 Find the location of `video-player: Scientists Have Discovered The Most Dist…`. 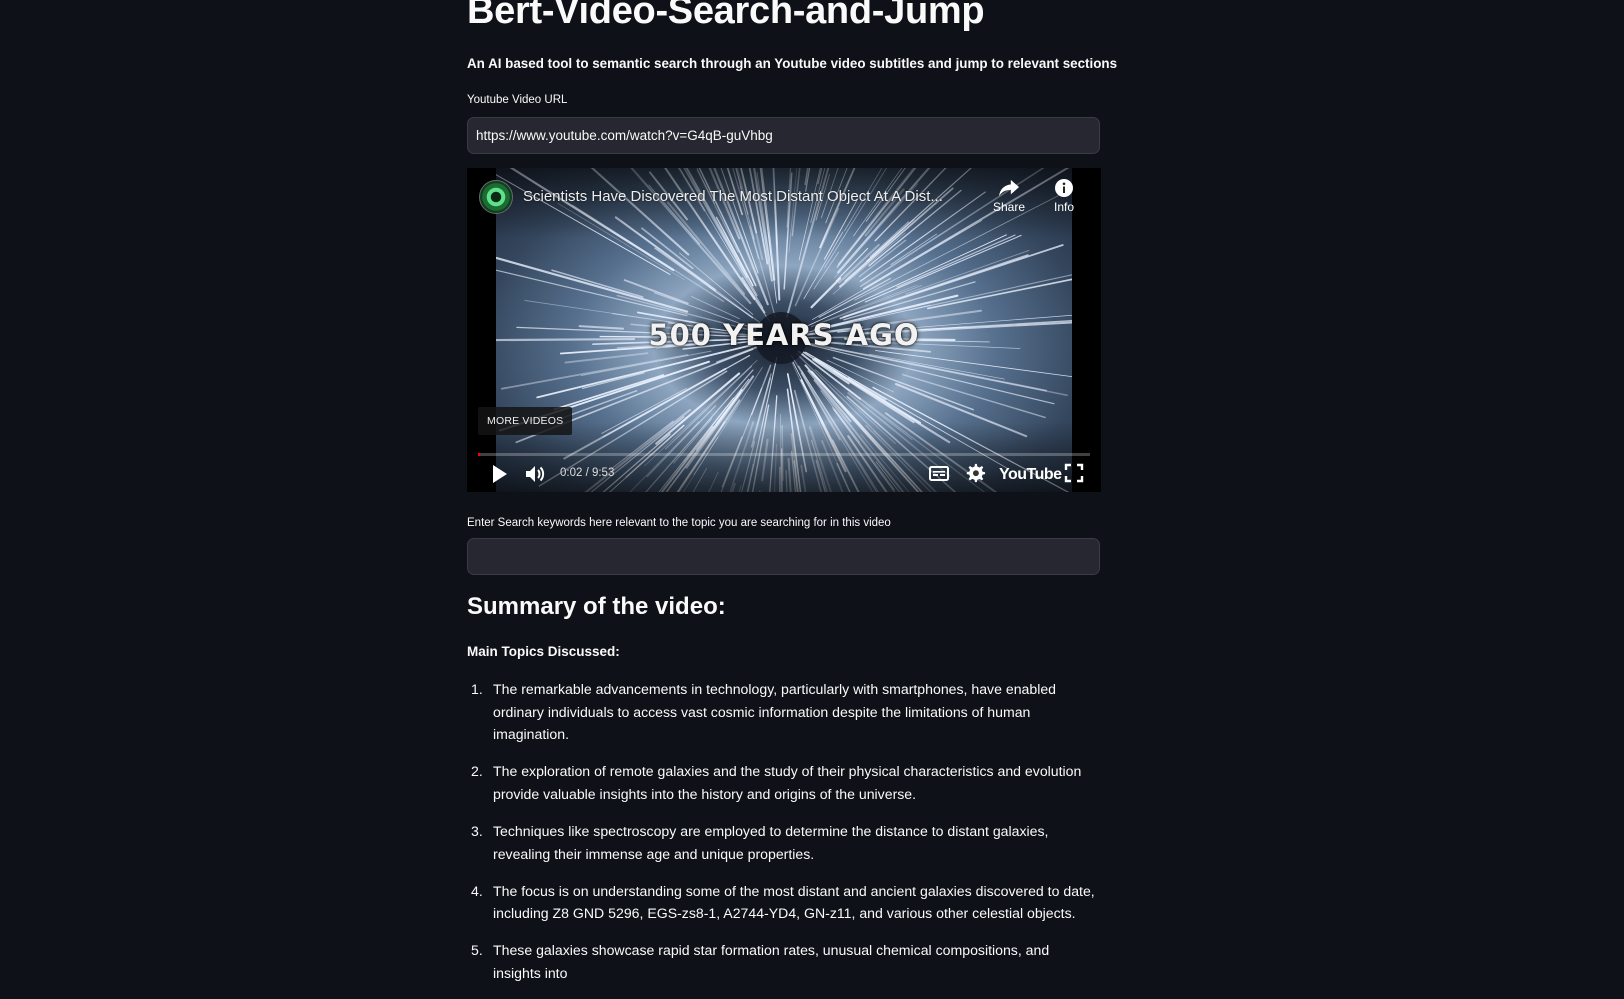

video-player: Scientists Have Discovered The Most Dist… is located at coordinates (784, 330).